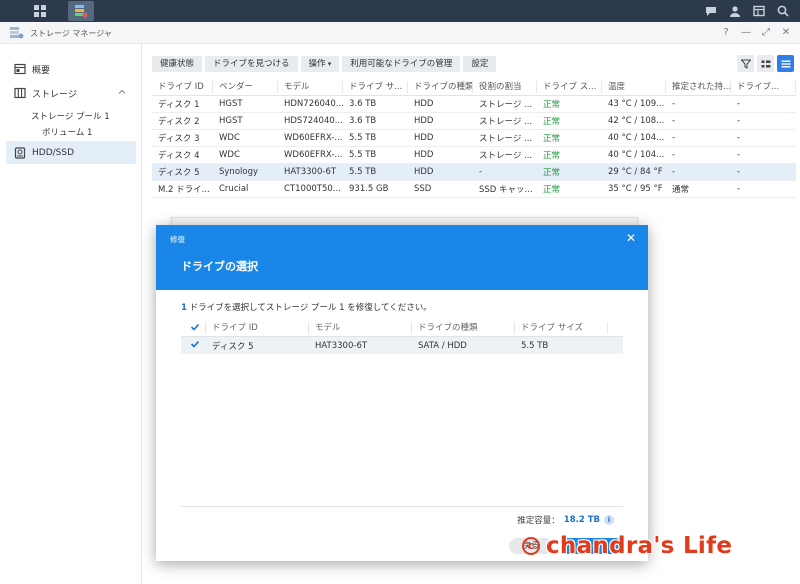  What do you see at coordinates (195, 344) in the screenshot?
I see `checkbox-checked-icon` at bounding box center [195, 344].